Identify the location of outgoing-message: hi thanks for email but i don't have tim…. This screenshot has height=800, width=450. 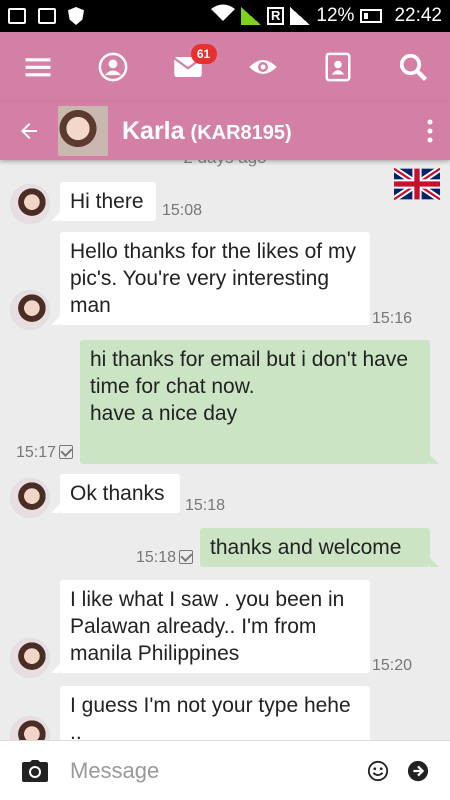
(259, 402).